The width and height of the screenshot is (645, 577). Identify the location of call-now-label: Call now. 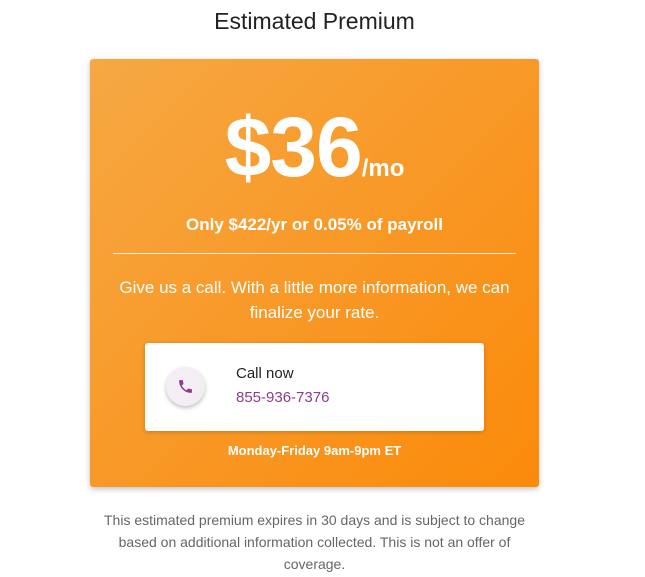
(265, 373).